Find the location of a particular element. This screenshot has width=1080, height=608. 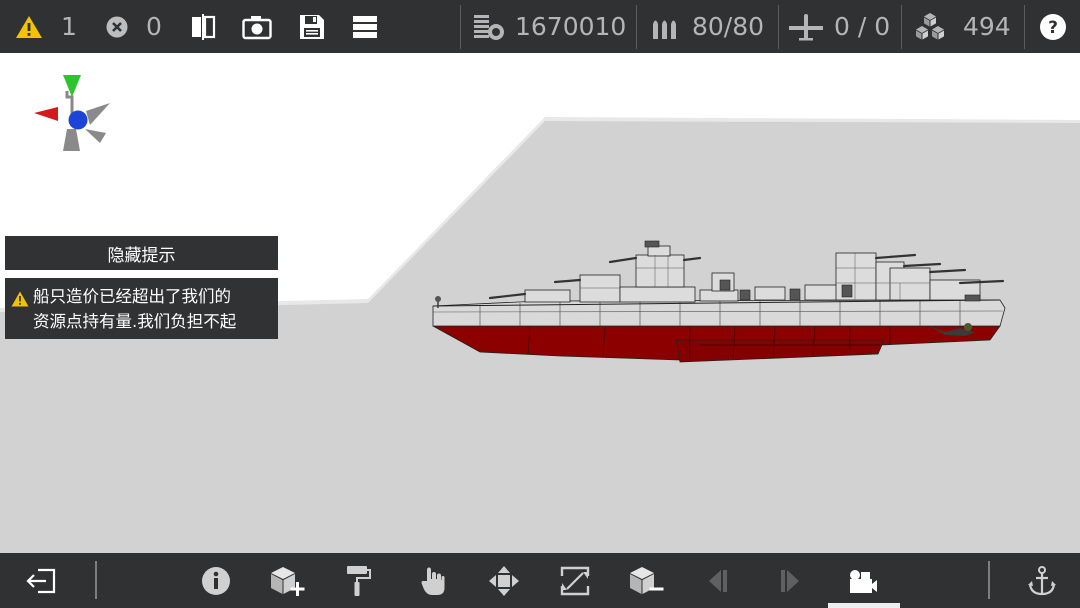

camera-view-icon is located at coordinates (863, 580).